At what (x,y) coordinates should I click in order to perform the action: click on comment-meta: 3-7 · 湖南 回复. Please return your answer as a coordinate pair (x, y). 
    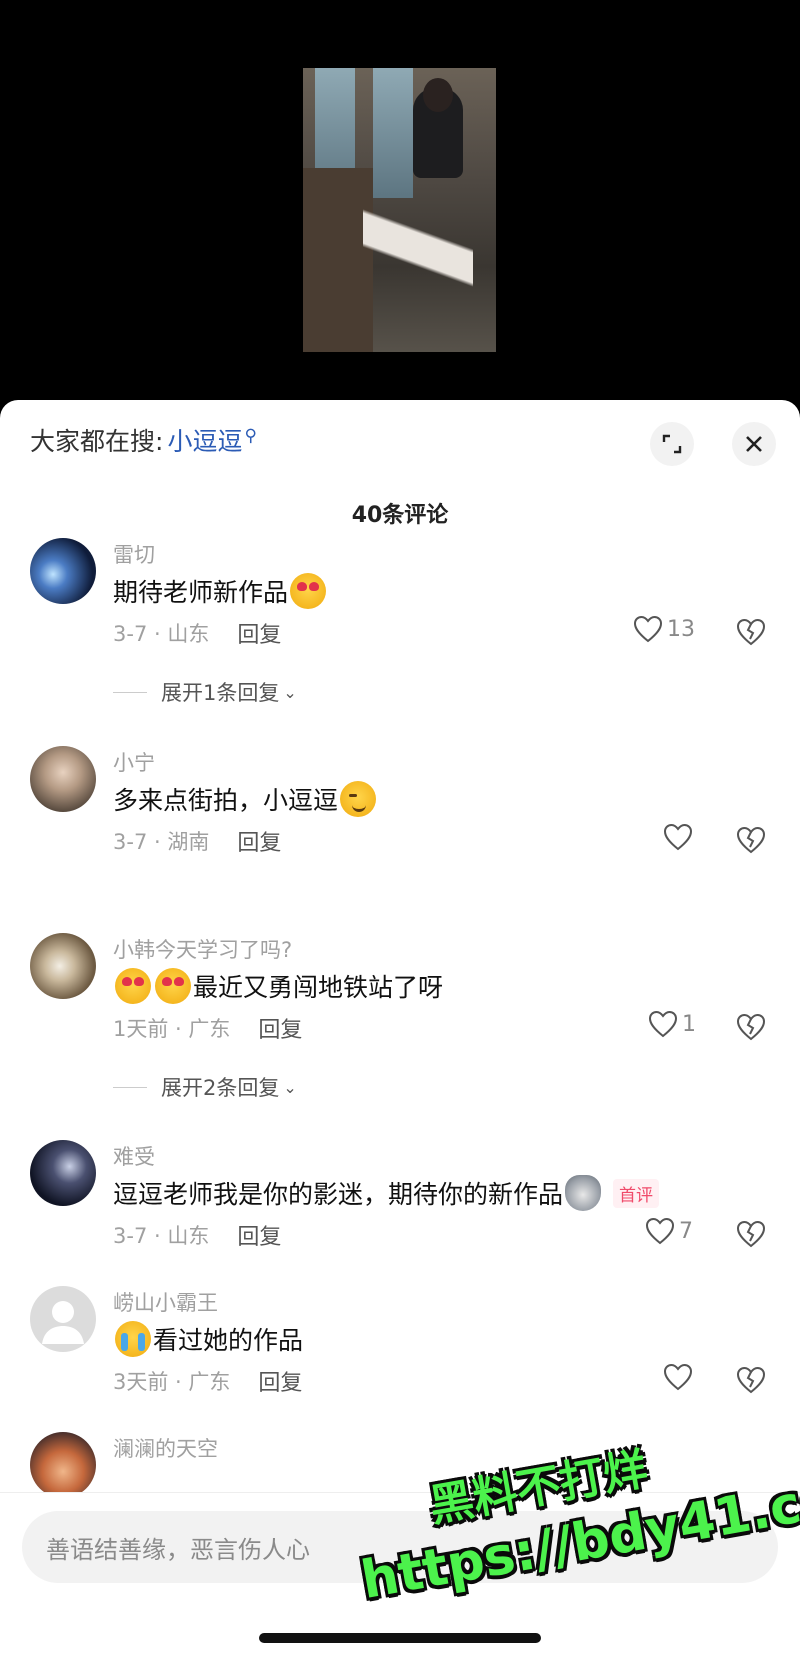
    Looking at the image, I should click on (197, 841).